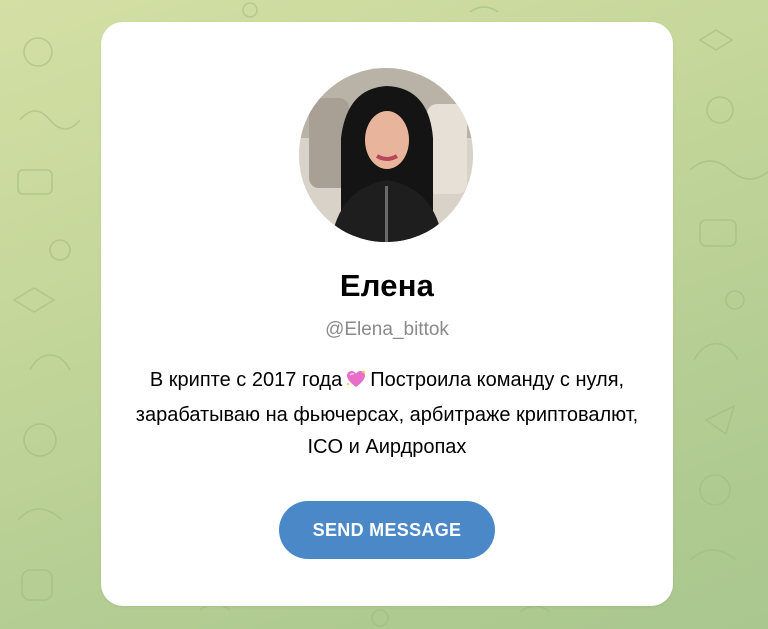 Image resolution: width=768 pixels, height=629 pixels. What do you see at coordinates (246, 380) in the screenshot?
I see `bio-text-part1: В крипте с 2017 года` at bounding box center [246, 380].